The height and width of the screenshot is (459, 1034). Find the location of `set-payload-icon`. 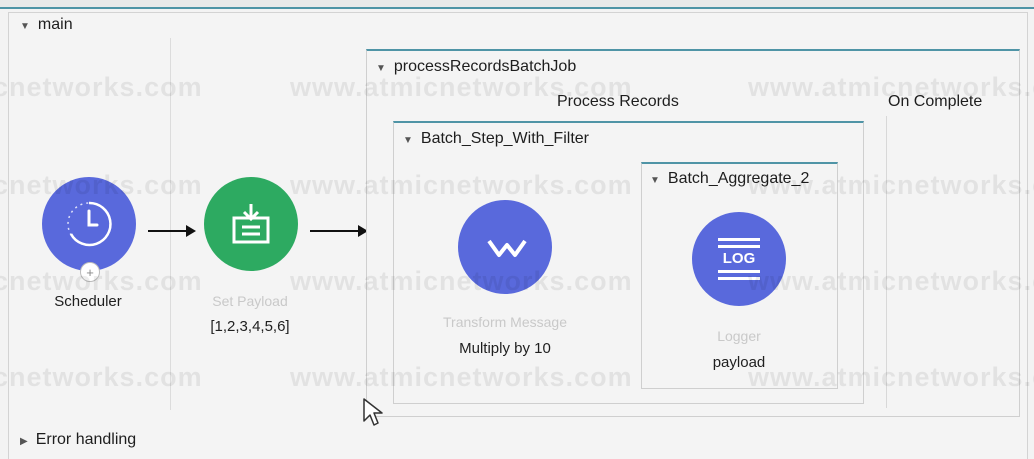

set-payload-icon is located at coordinates (251, 224).